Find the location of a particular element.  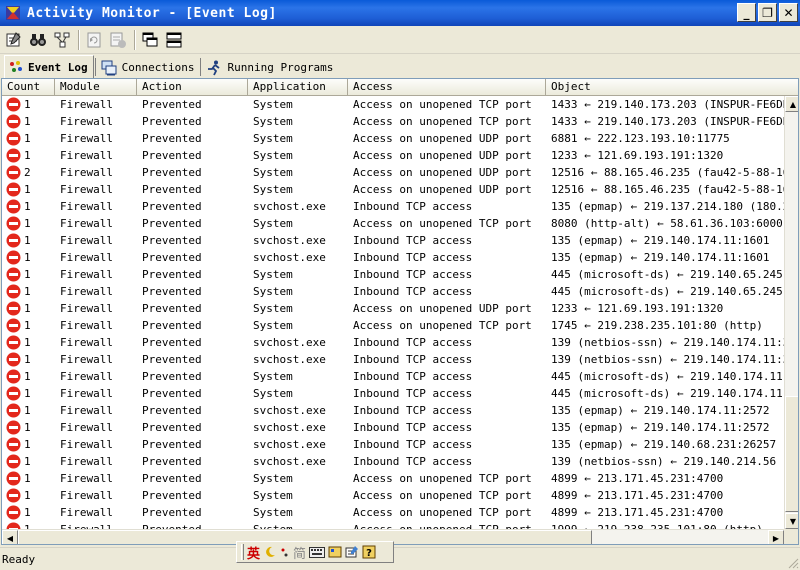

ime-grip is located at coordinates (242, 552).